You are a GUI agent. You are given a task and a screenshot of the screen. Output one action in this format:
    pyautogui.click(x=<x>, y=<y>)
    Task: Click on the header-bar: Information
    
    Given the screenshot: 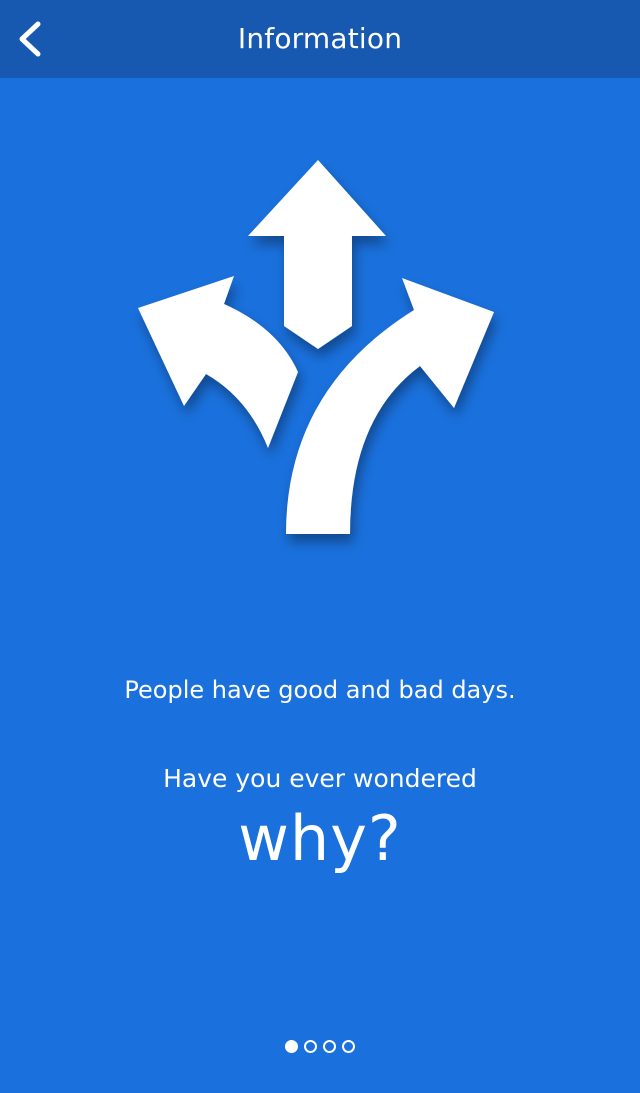 What is the action you would take?
    pyautogui.click(x=320, y=39)
    